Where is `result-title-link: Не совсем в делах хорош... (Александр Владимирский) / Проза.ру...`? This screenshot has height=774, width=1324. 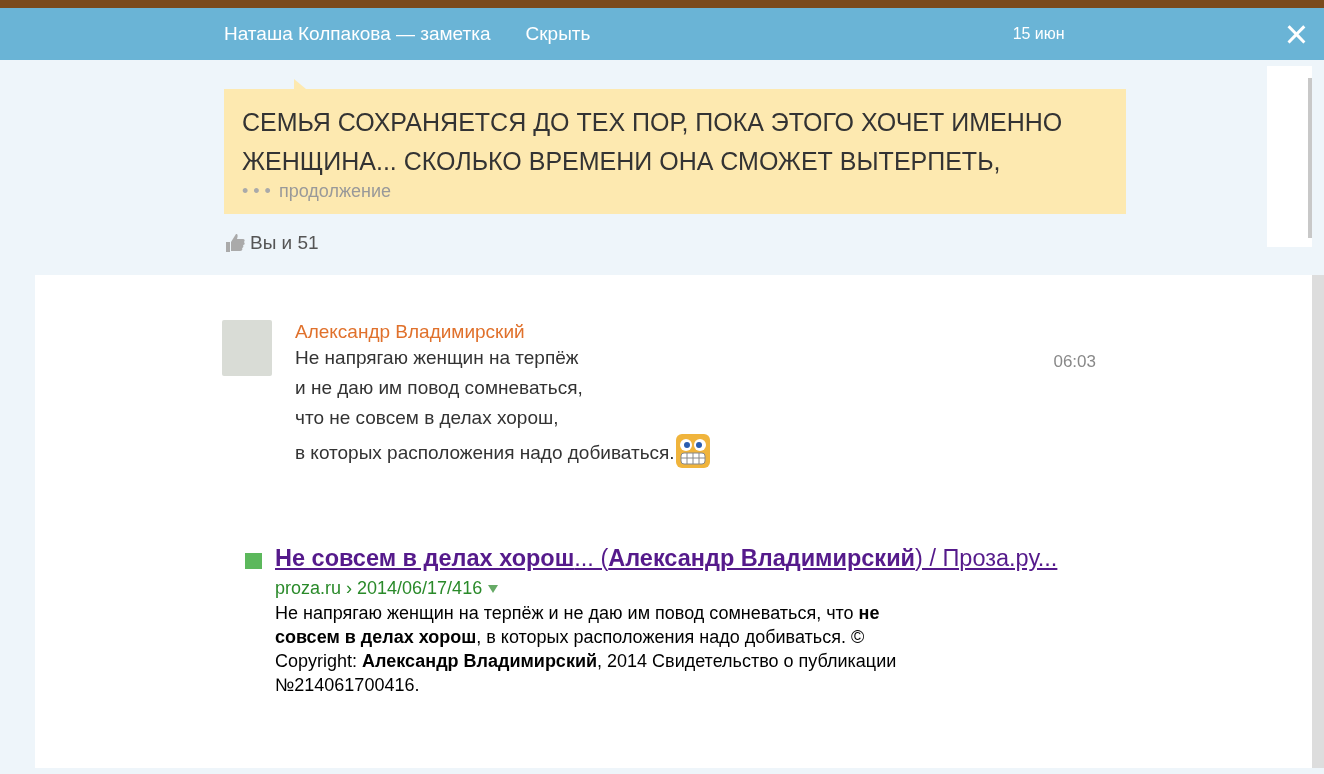 result-title-link: Не совсем в делах хорош... (Александр Владимирский) / Проза.ру... is located at coordinates (666, 558).